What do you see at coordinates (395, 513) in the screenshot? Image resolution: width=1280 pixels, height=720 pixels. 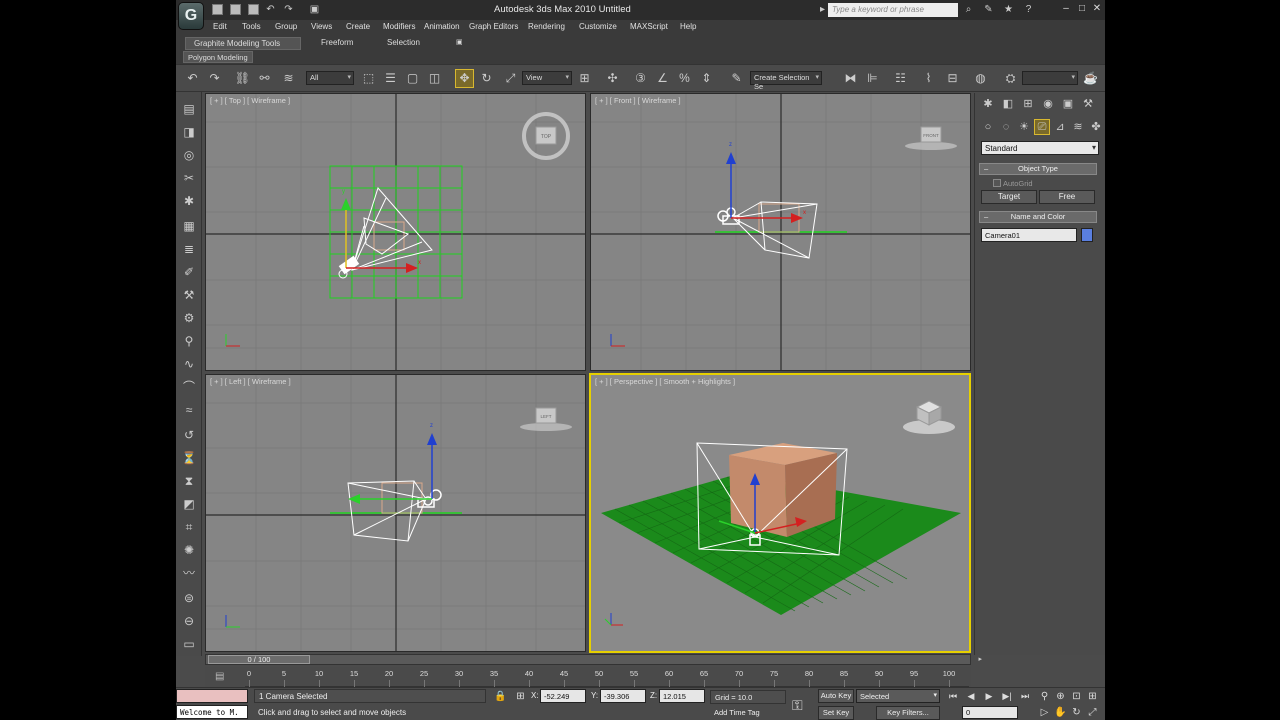 I see `viewport-left: [ + ] [ Left ] [ Wireframe ] z LEFT` at bounding box center [395, 513].